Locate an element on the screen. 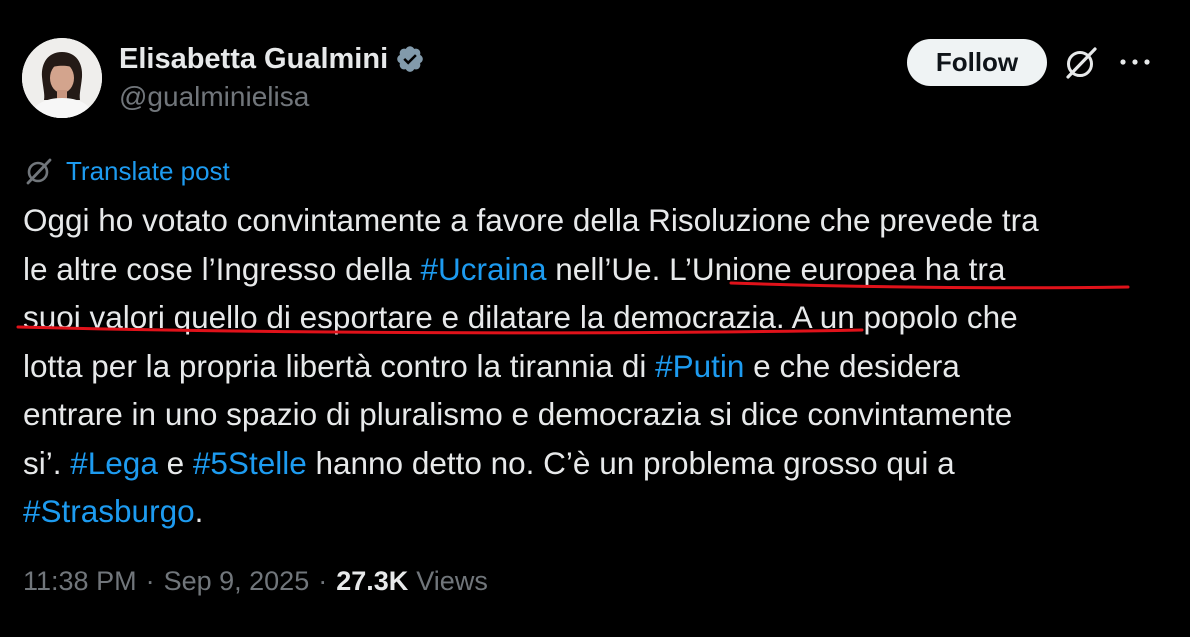  post-text-segment: e is located at coordinates (175, 462).